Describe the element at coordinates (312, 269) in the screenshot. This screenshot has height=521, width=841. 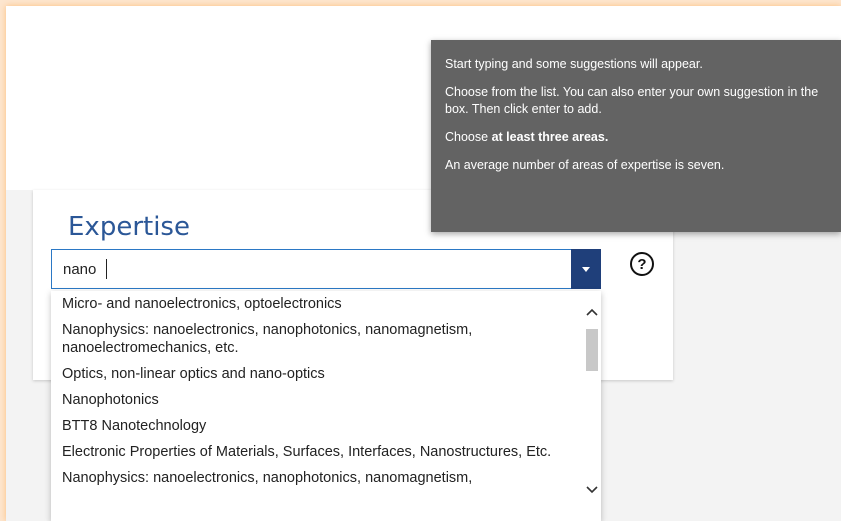
I see `expertise-input` at that location.